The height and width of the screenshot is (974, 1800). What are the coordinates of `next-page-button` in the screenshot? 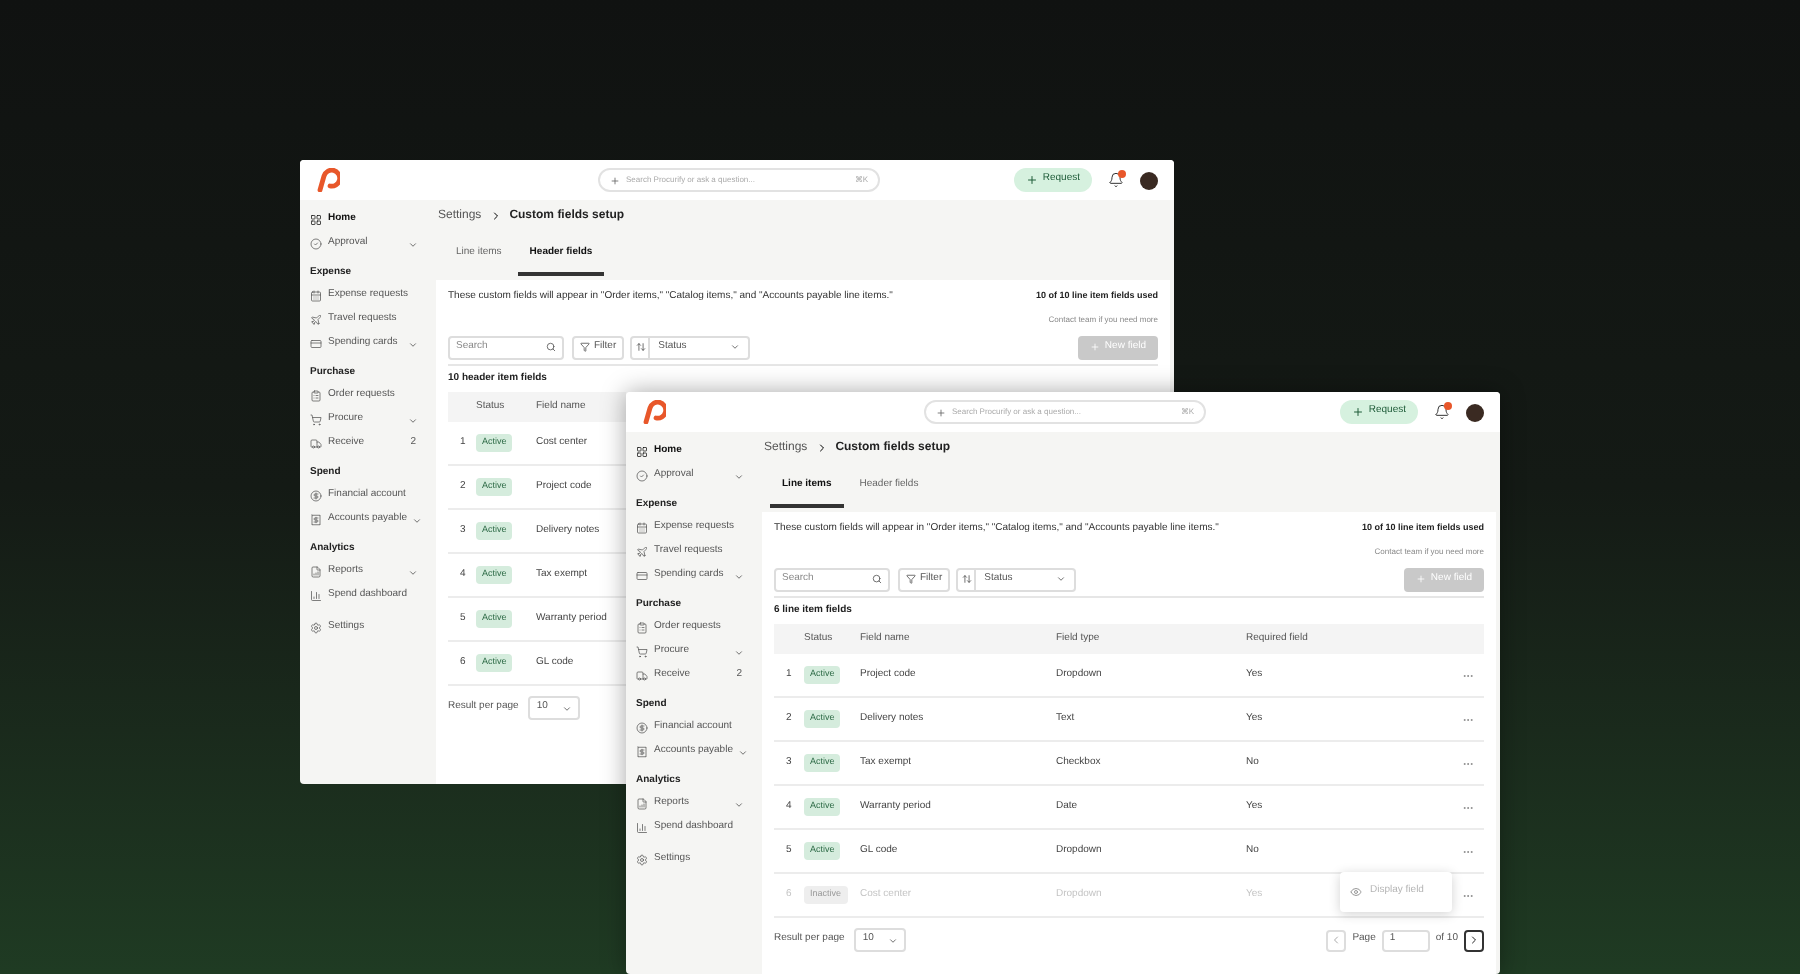 It's located at (1474, 940).